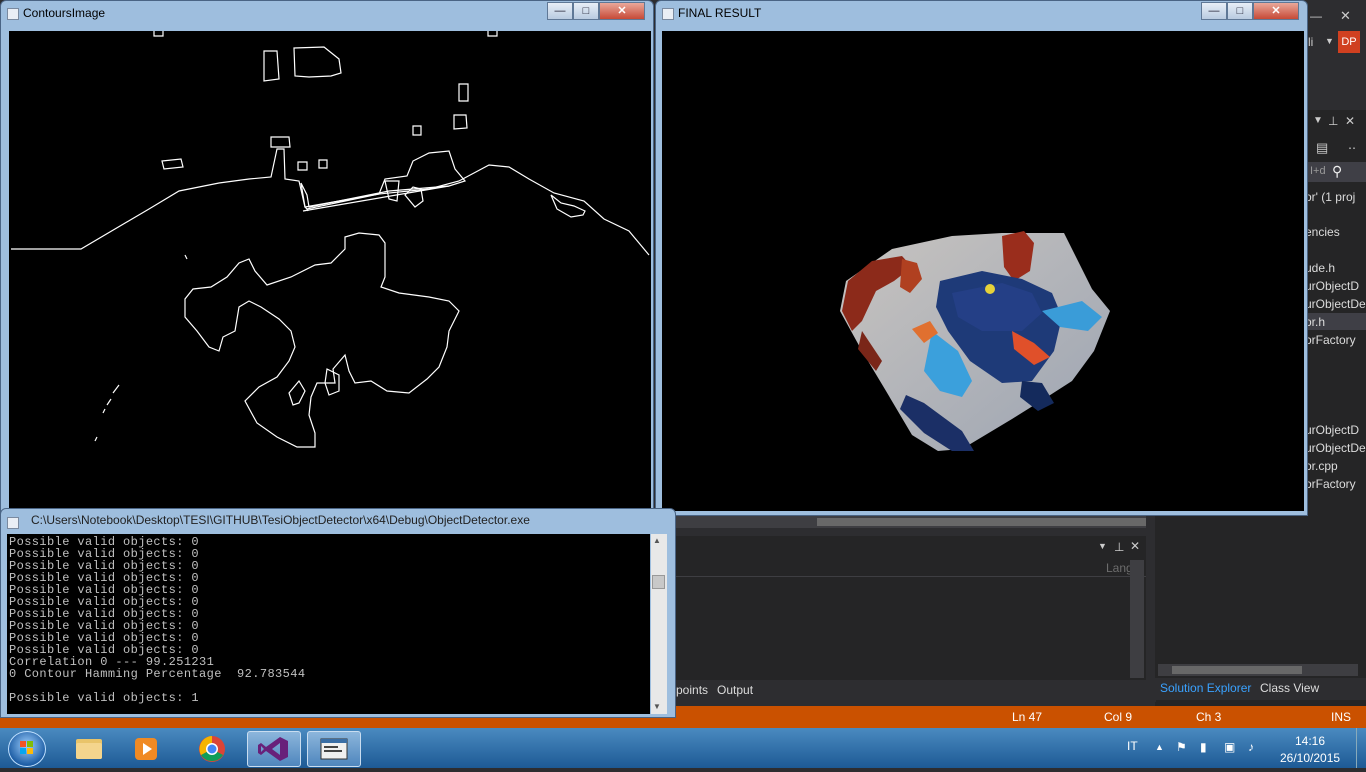 The height and width of the screenshot is (772, 1366). What do you see at coordinates (657, 540) in the screenshot?
I see `scroll-up-arrow: ▲` at bounding box center [657, 540].